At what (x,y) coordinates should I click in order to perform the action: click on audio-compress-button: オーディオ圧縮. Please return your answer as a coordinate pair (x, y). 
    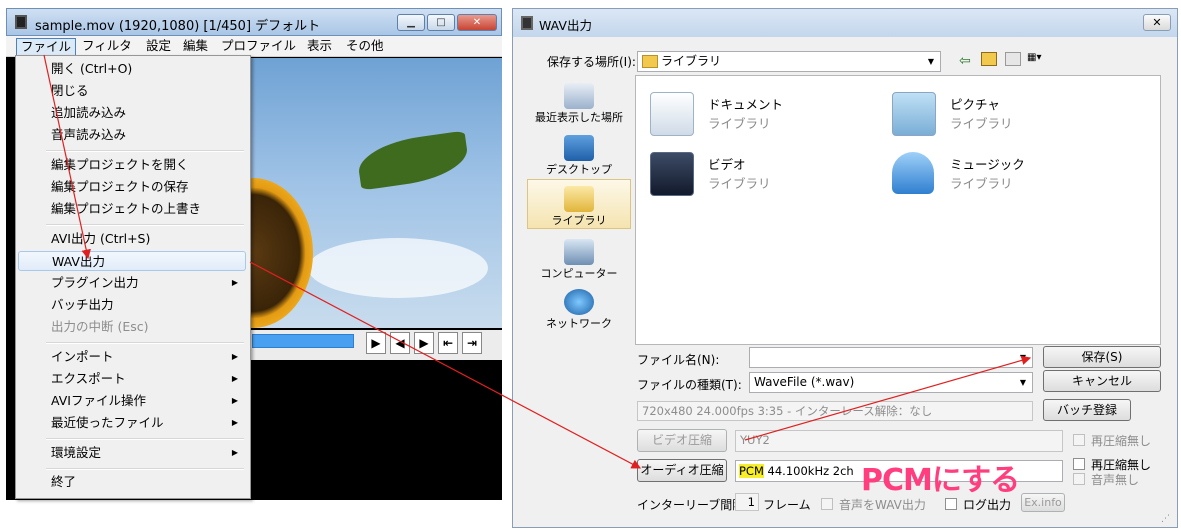
    Looking at the image, I should click on (682, 470).